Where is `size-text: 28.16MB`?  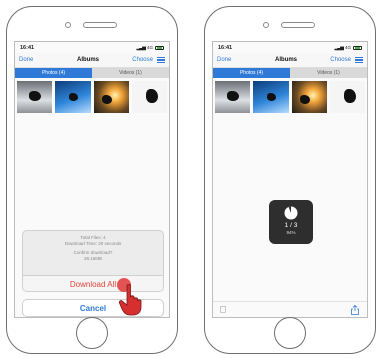 size-text: 28.16MB is located at coordinates (92, 258).